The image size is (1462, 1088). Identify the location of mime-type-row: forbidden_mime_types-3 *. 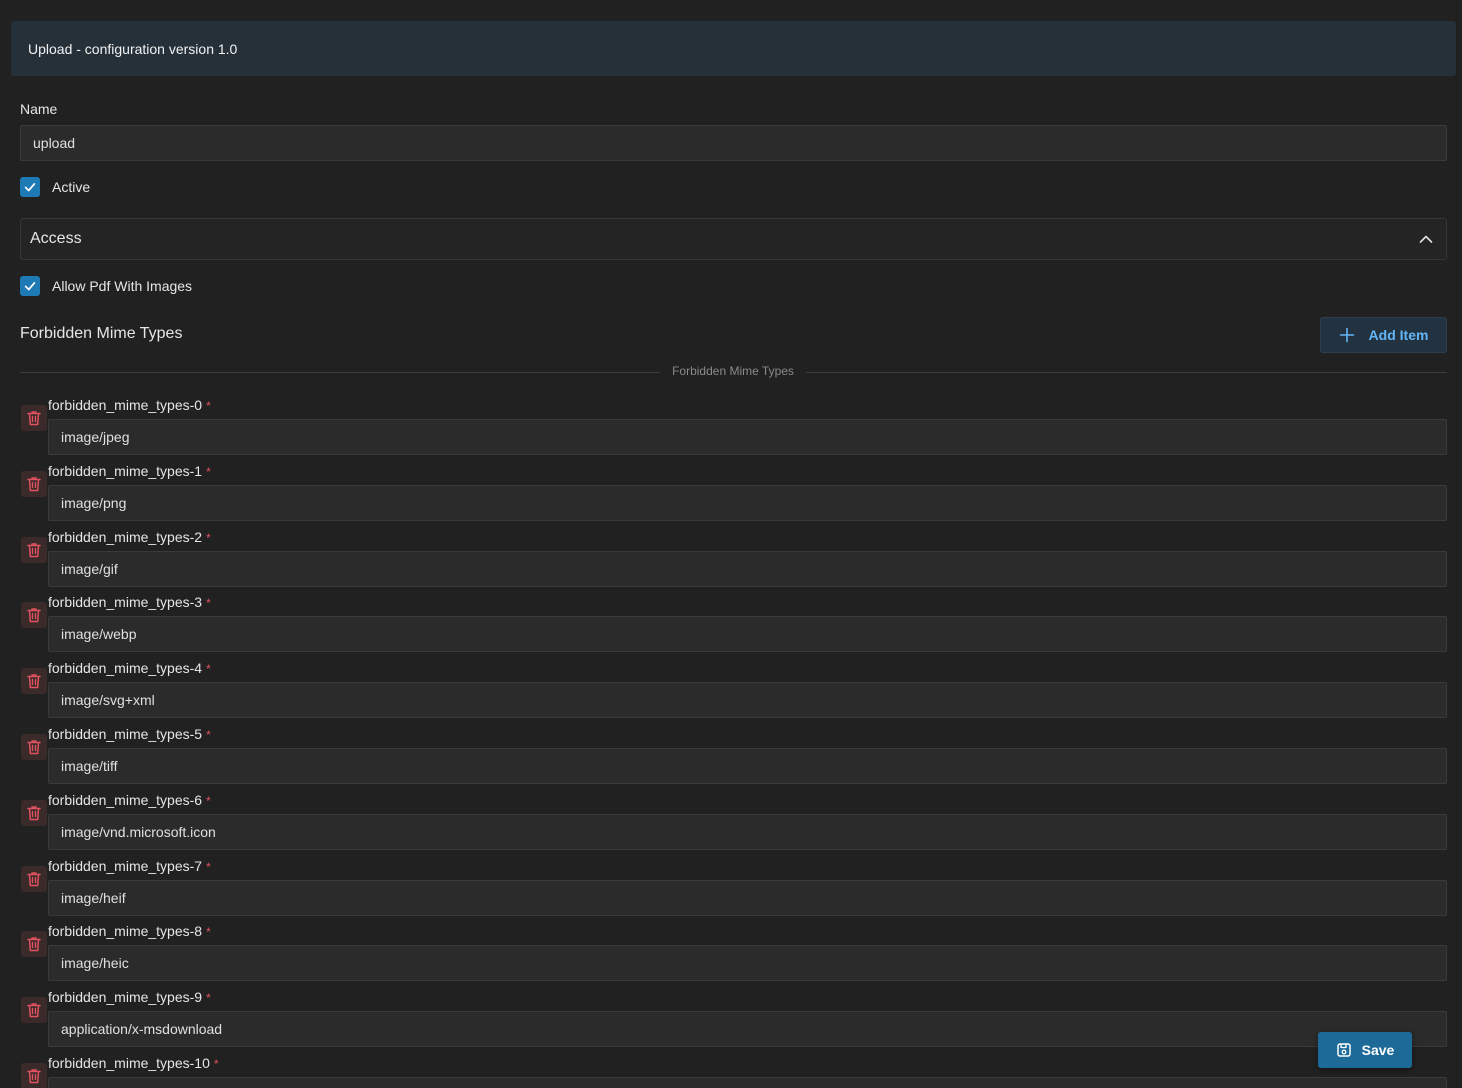
(731, 627).